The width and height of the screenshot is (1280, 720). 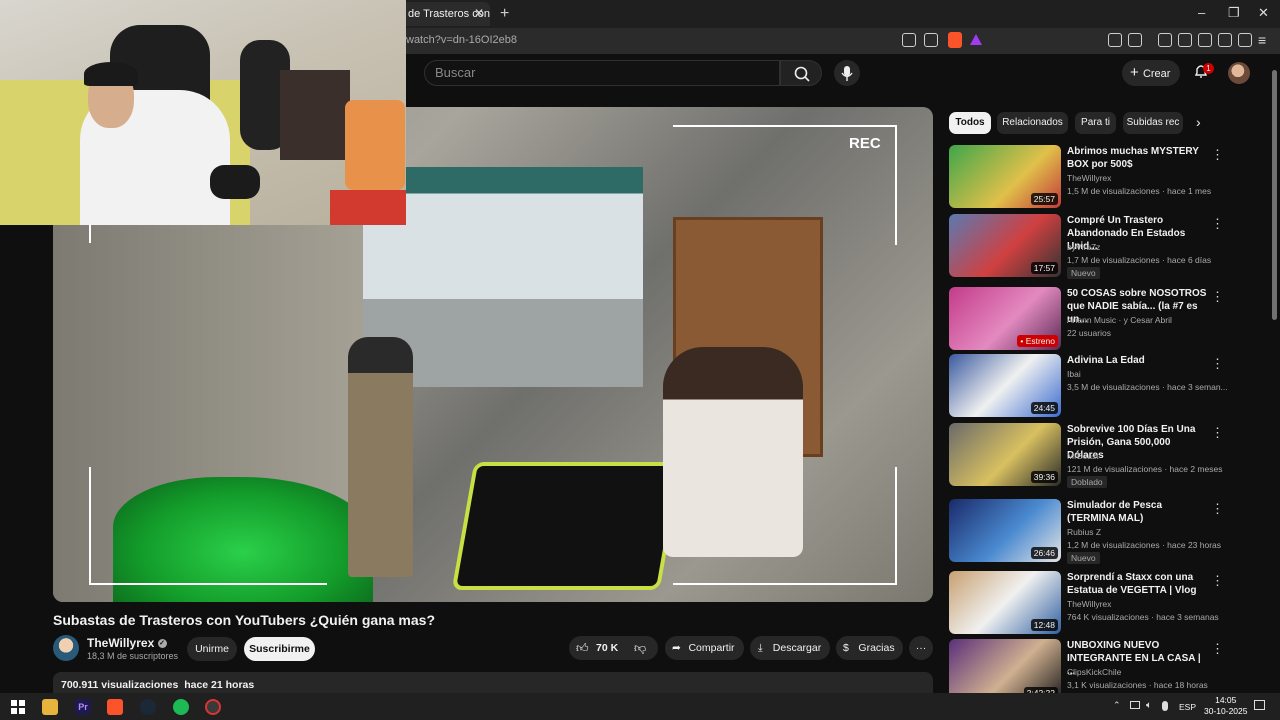 I want to click on chip-todos: Todos, so click(x=970, y=123).